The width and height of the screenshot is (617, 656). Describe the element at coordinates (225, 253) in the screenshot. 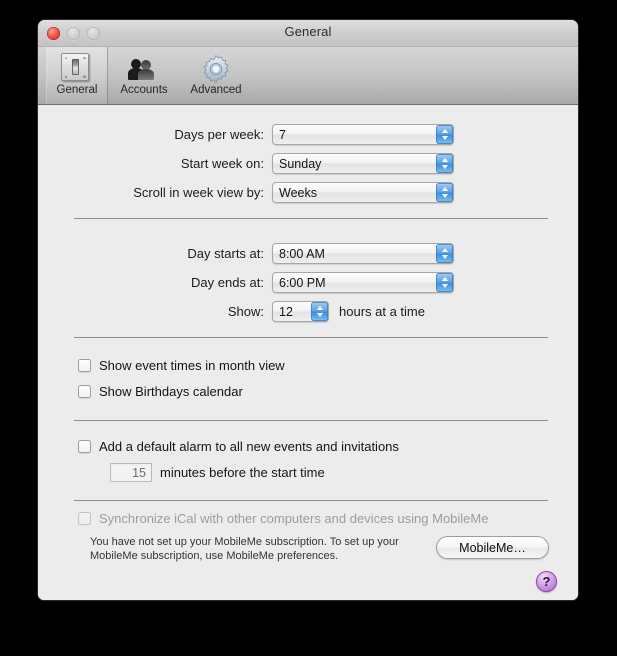

I see `day-starts-at-label: Day starts at:` at that location.